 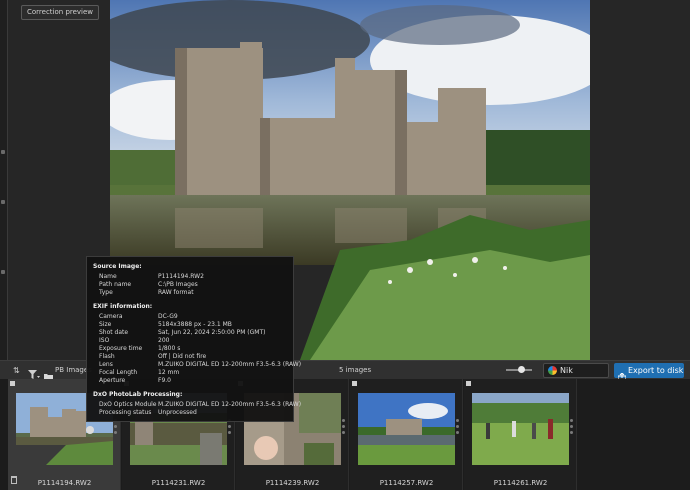 What do you see at coordinates (90, 430) in the screenshot?
I see `cursor-badge` at bounding box center [90, 430].